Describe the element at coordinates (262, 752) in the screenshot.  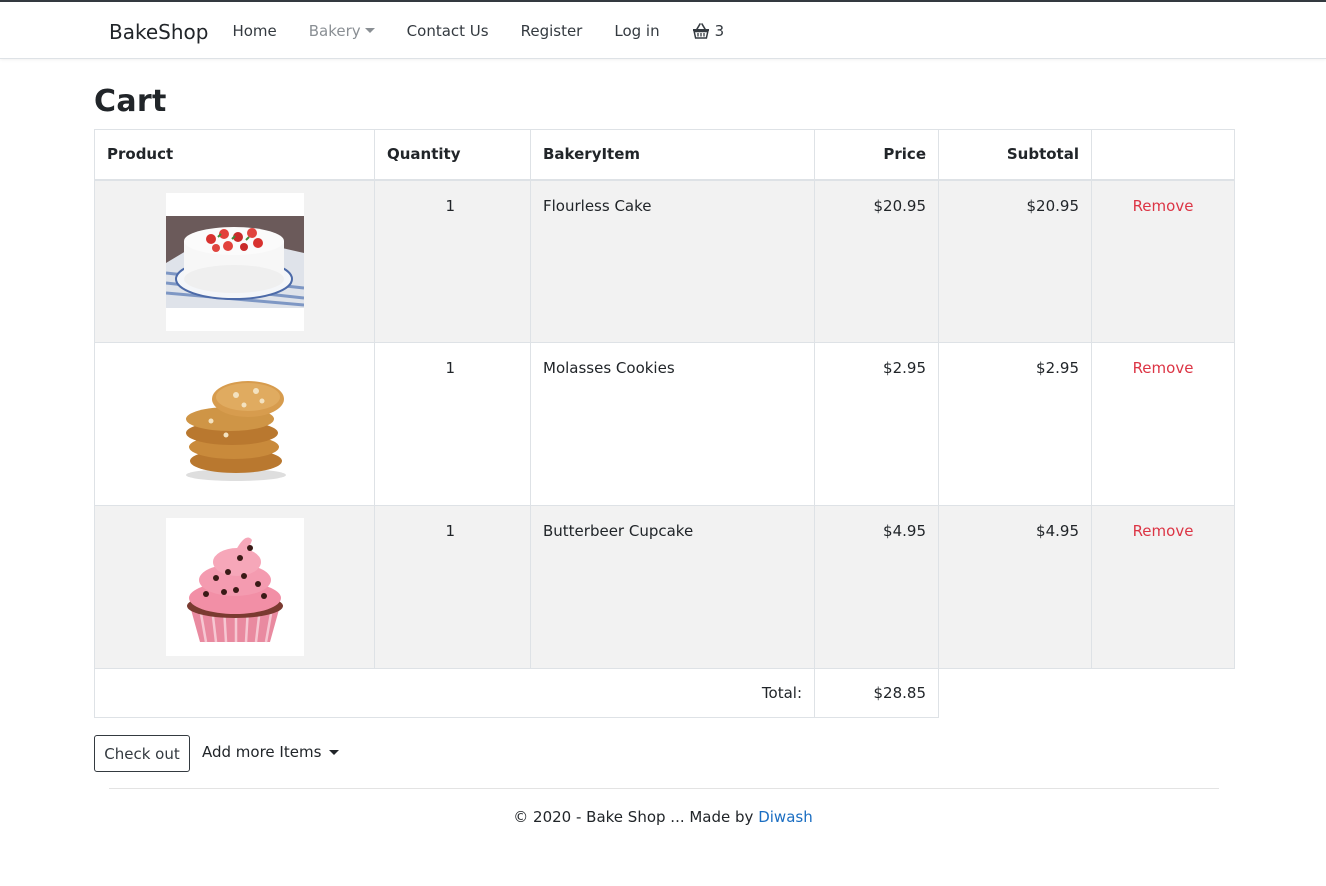
I see `add-more-items-label: Add more Items` at that location.